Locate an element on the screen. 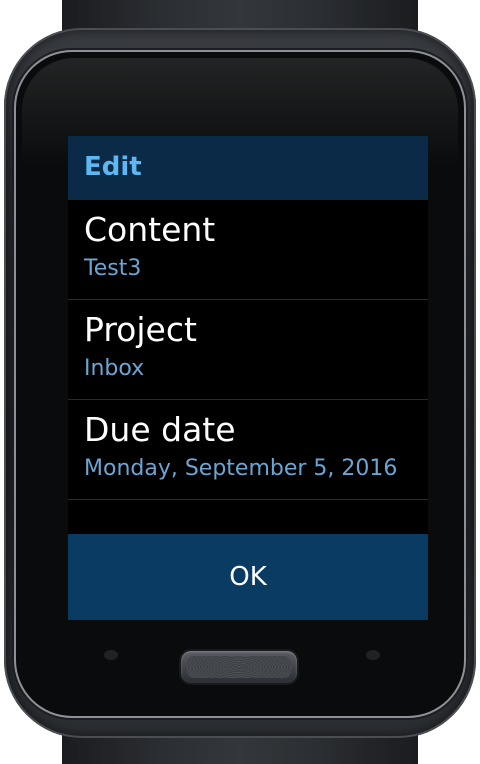 This screenshot has height=764, width=480. list-item-due-date: Due date Monday, September 5, 2016 is located at coordinates (248, 450).